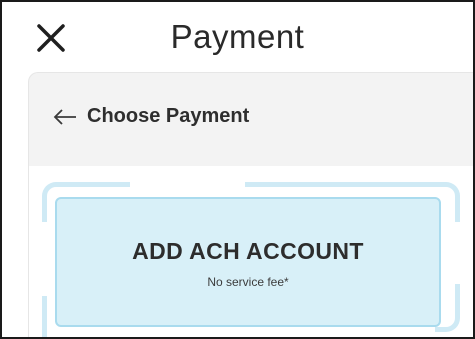  I want to click on page-title: Payment, so click(237, 36).